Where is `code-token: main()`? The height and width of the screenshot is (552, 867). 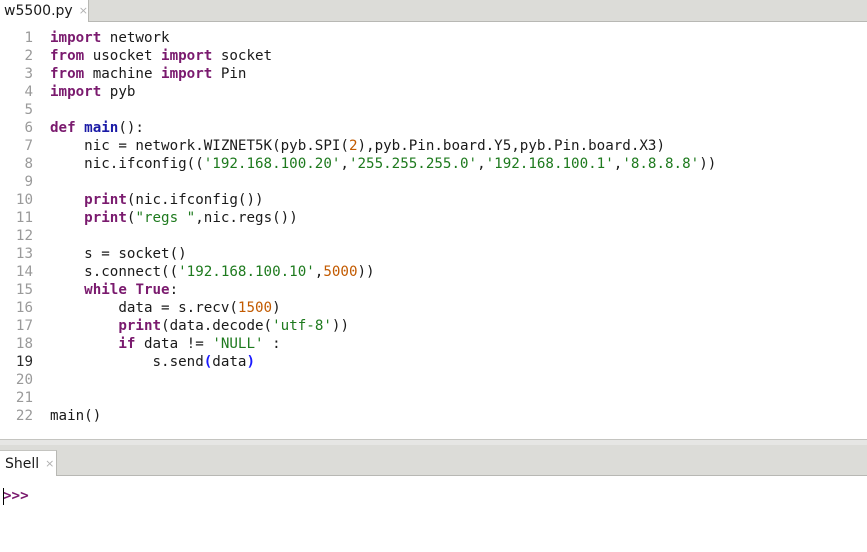 code-token: main() is located at coordinates (76, 416).